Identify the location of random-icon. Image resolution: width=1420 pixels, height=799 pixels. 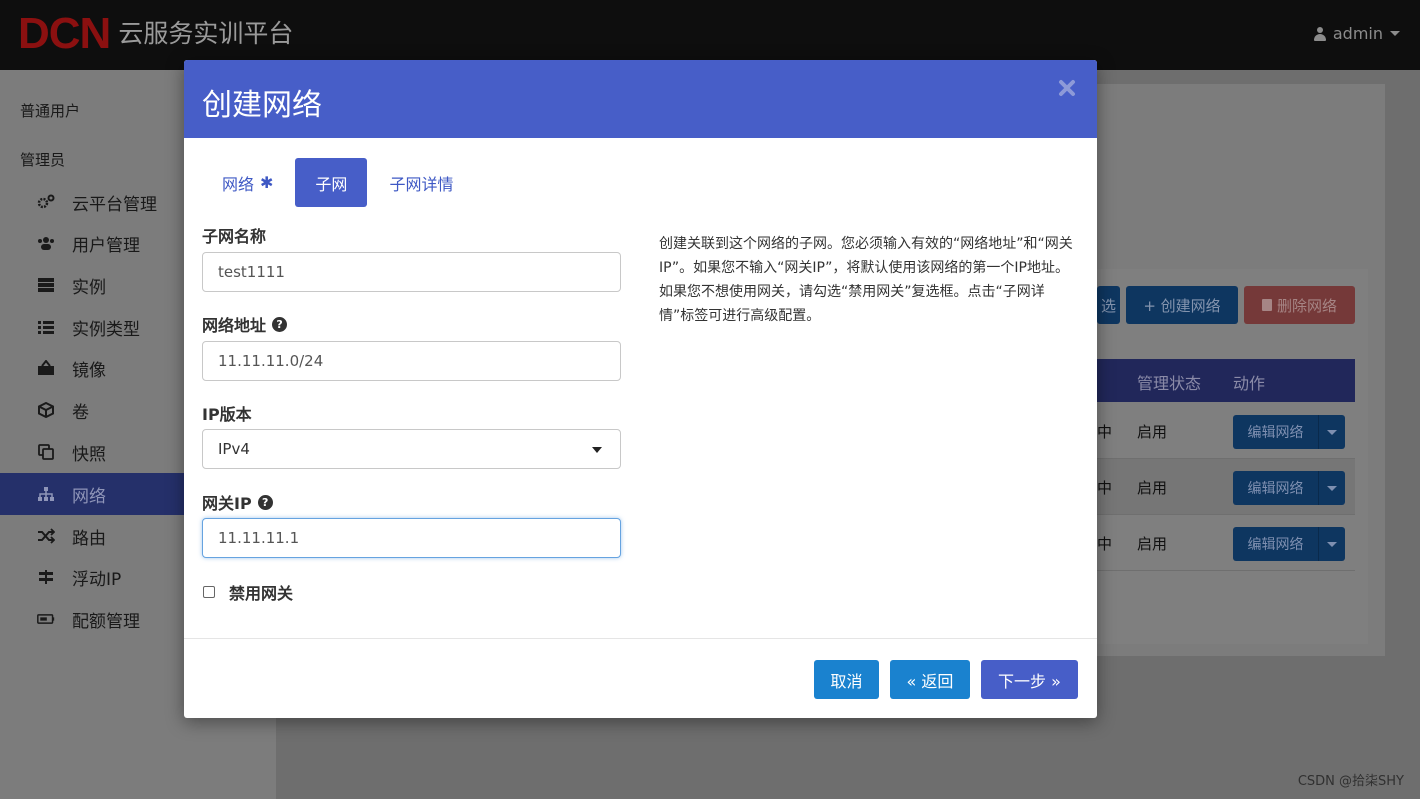
(46, 536).